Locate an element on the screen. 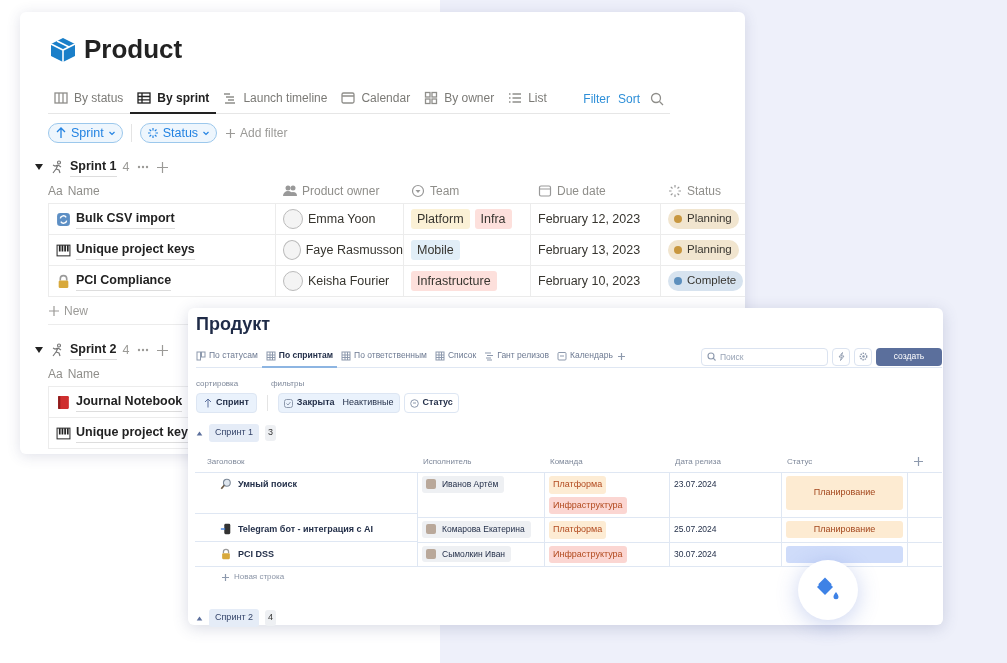 The height and width of the screenshot is (663, 1007). item-title: Умный поиск is located at coordinates (267, 485).